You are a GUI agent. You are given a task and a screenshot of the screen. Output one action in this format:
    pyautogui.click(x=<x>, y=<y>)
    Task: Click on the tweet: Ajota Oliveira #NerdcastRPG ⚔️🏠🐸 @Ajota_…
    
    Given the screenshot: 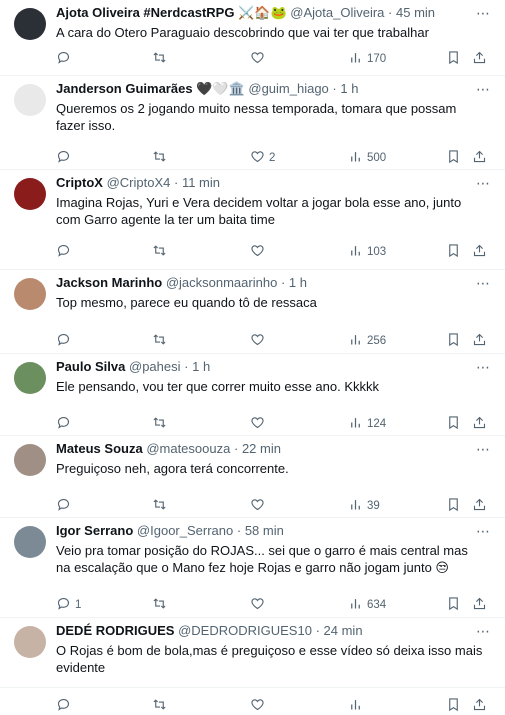 What is the action you would take?
    pyautogui.click(x=252, y=38)
    